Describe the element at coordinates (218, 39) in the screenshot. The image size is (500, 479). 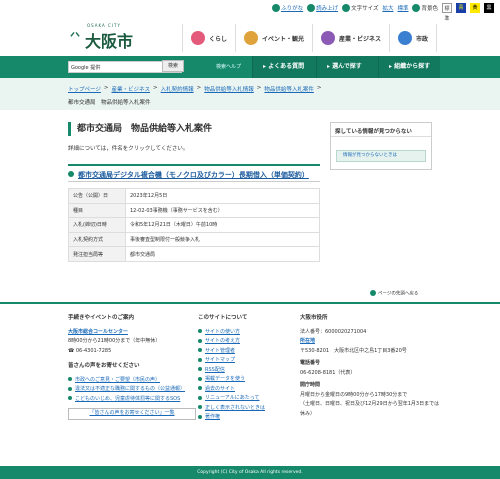
I see `gnav-label: くらし` at that location.